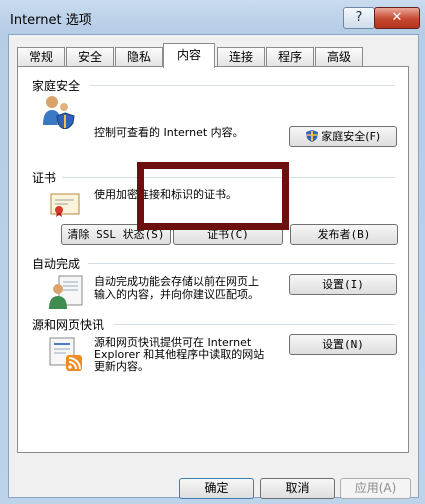 This screenshot has width=425, height=504. What do you see at coordinates (51, 20) in the screenshot?
I see `window-title: Internet 选项` at bounding box center [51, 20].